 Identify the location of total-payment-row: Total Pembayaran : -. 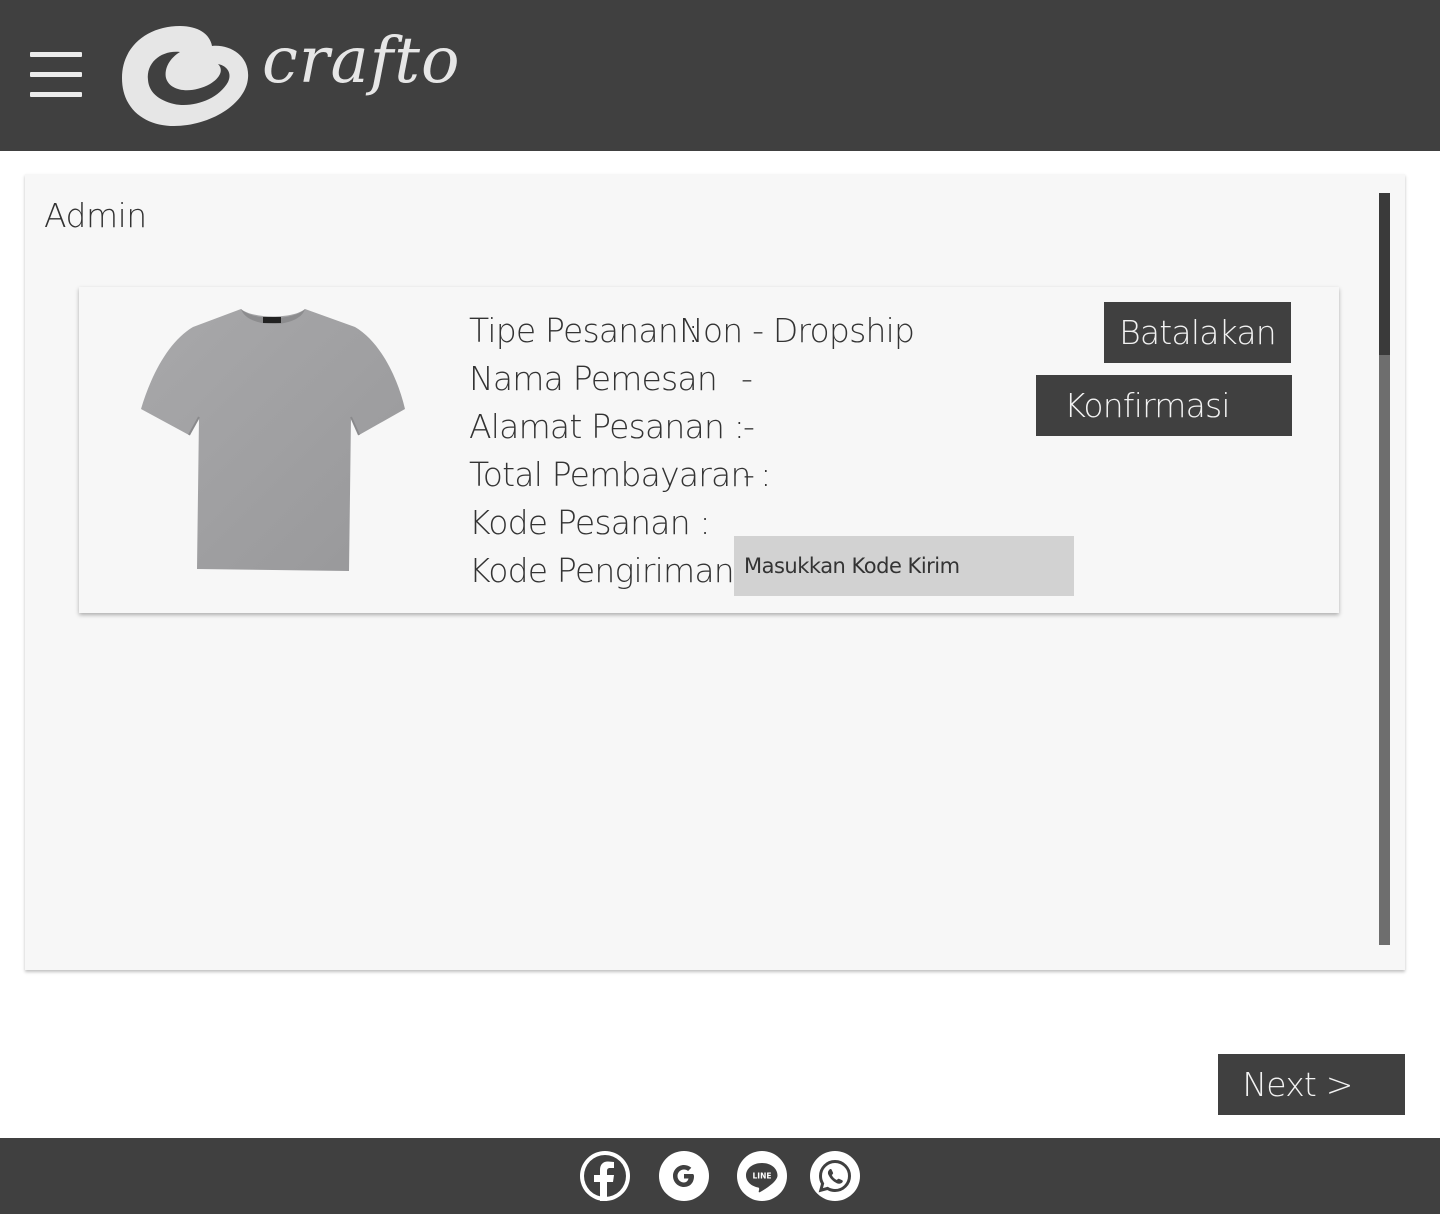
(620, 475).